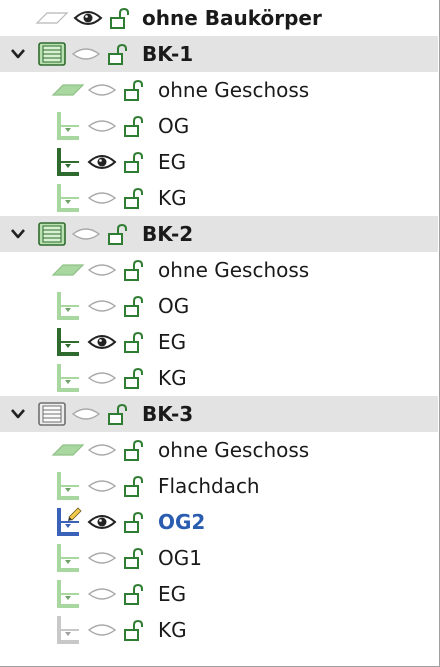 Image resolution: width=440 pixels, height=667 pixels. Describe the element at coordinates (168, 54) in the screenshot. I see `item-label: BK-1` at that location.